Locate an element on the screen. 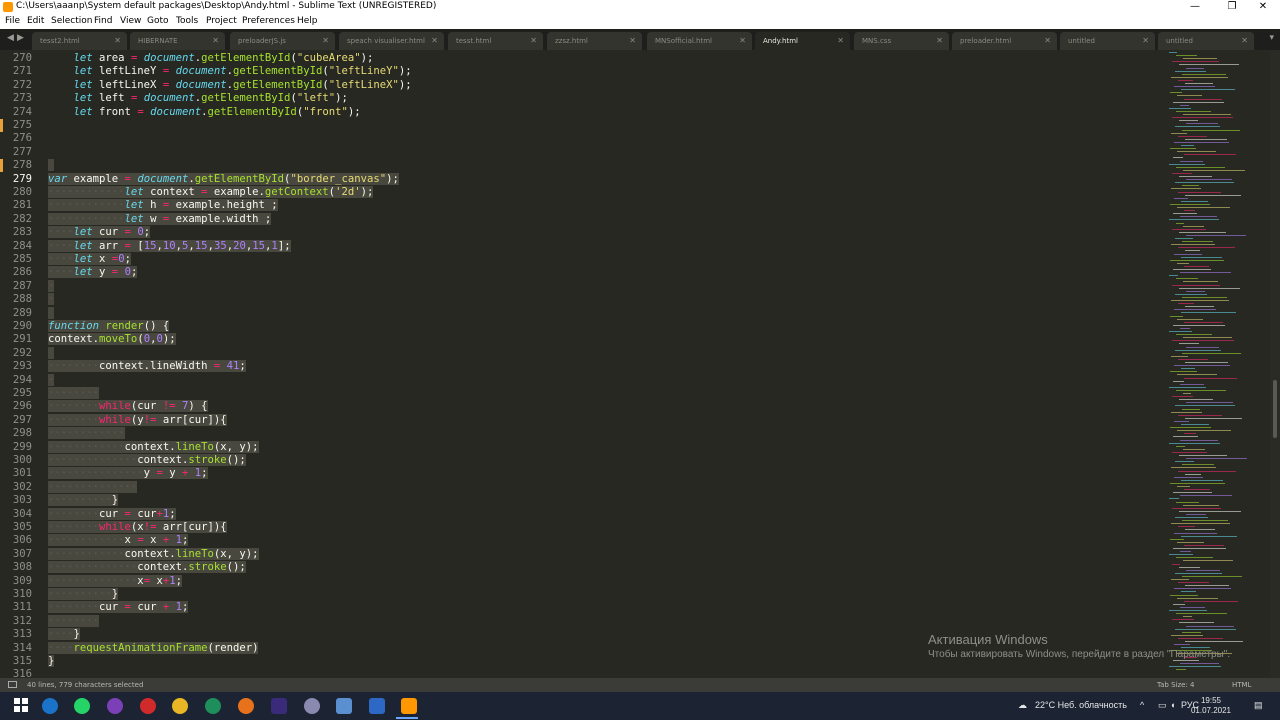 The image size is (1280, 720). code-line: 302 ·············· is located at coordinates (580, 487).